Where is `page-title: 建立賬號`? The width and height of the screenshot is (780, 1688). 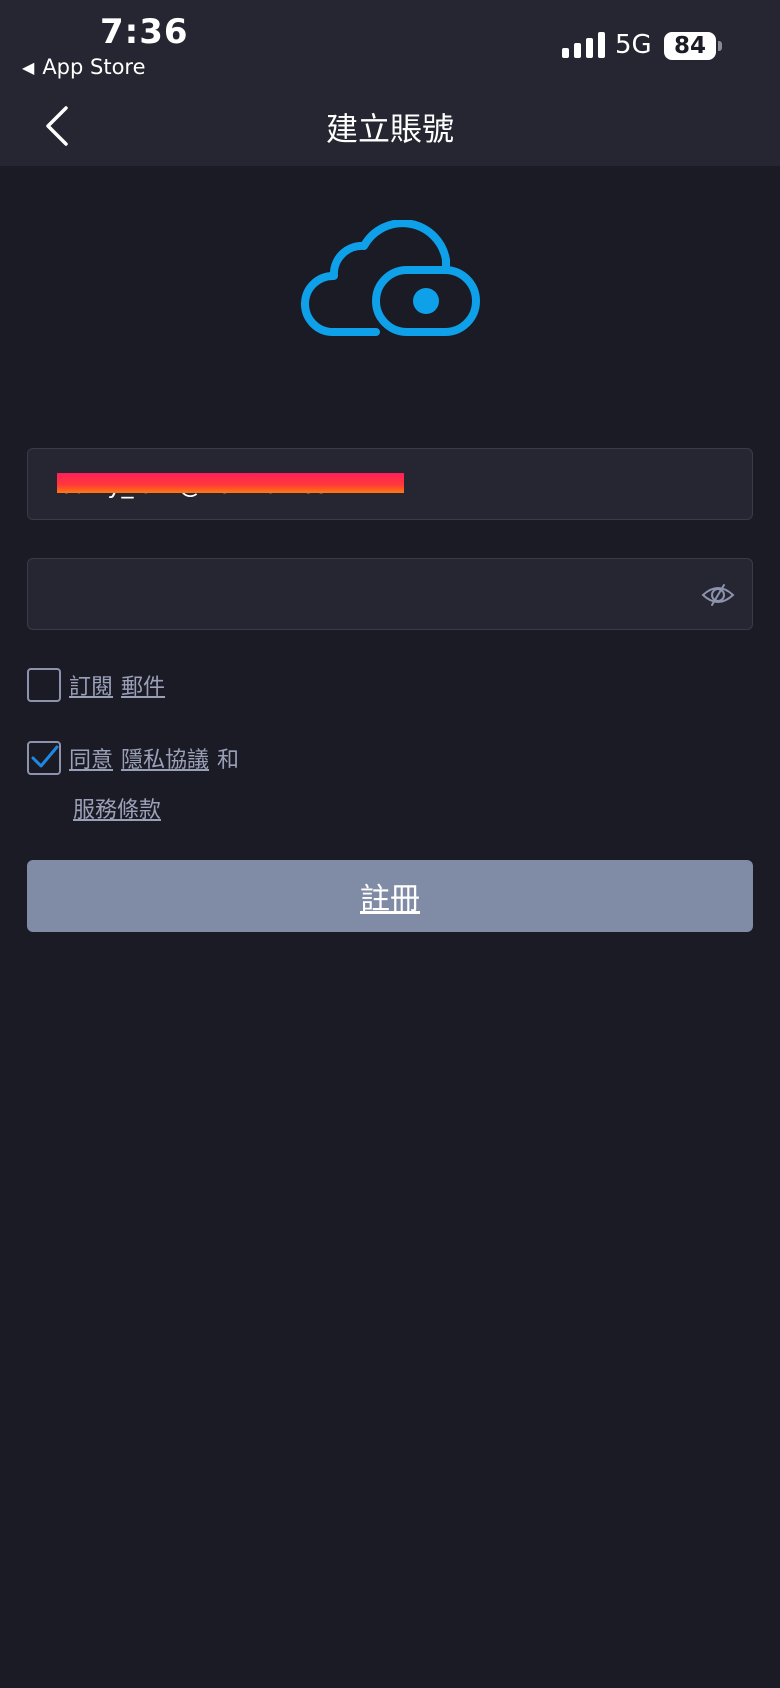
page-title: 建立賬號 is located at coordinates (389, 129).